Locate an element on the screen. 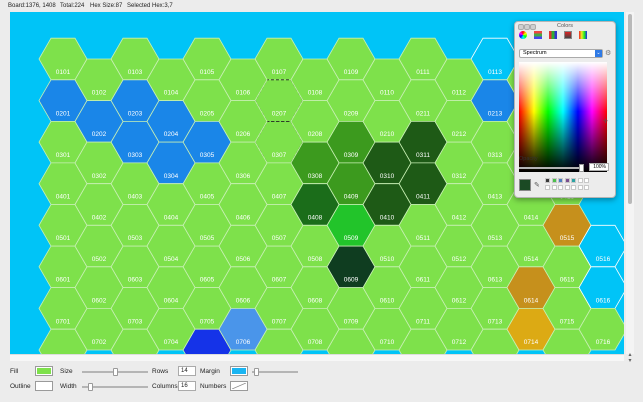 The image size is (643, 402). hex-label: 0205 is located at coordinates (207, 113).